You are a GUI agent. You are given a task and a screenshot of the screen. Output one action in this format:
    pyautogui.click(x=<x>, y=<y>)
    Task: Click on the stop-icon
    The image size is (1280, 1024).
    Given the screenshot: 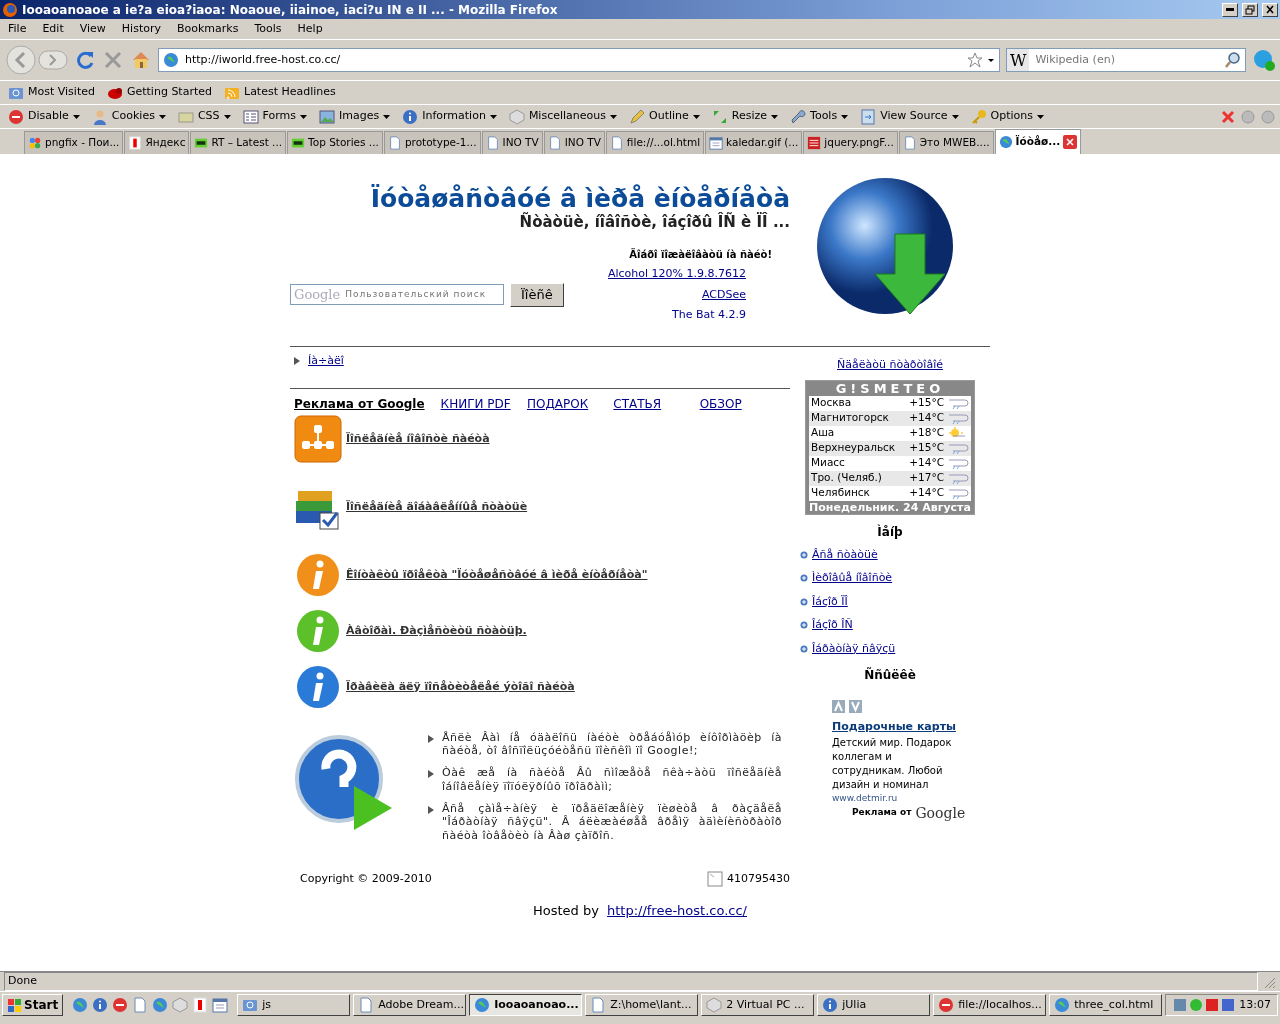 What is the action you would take?
    pyautogui.click(x=120, y=1005)
    